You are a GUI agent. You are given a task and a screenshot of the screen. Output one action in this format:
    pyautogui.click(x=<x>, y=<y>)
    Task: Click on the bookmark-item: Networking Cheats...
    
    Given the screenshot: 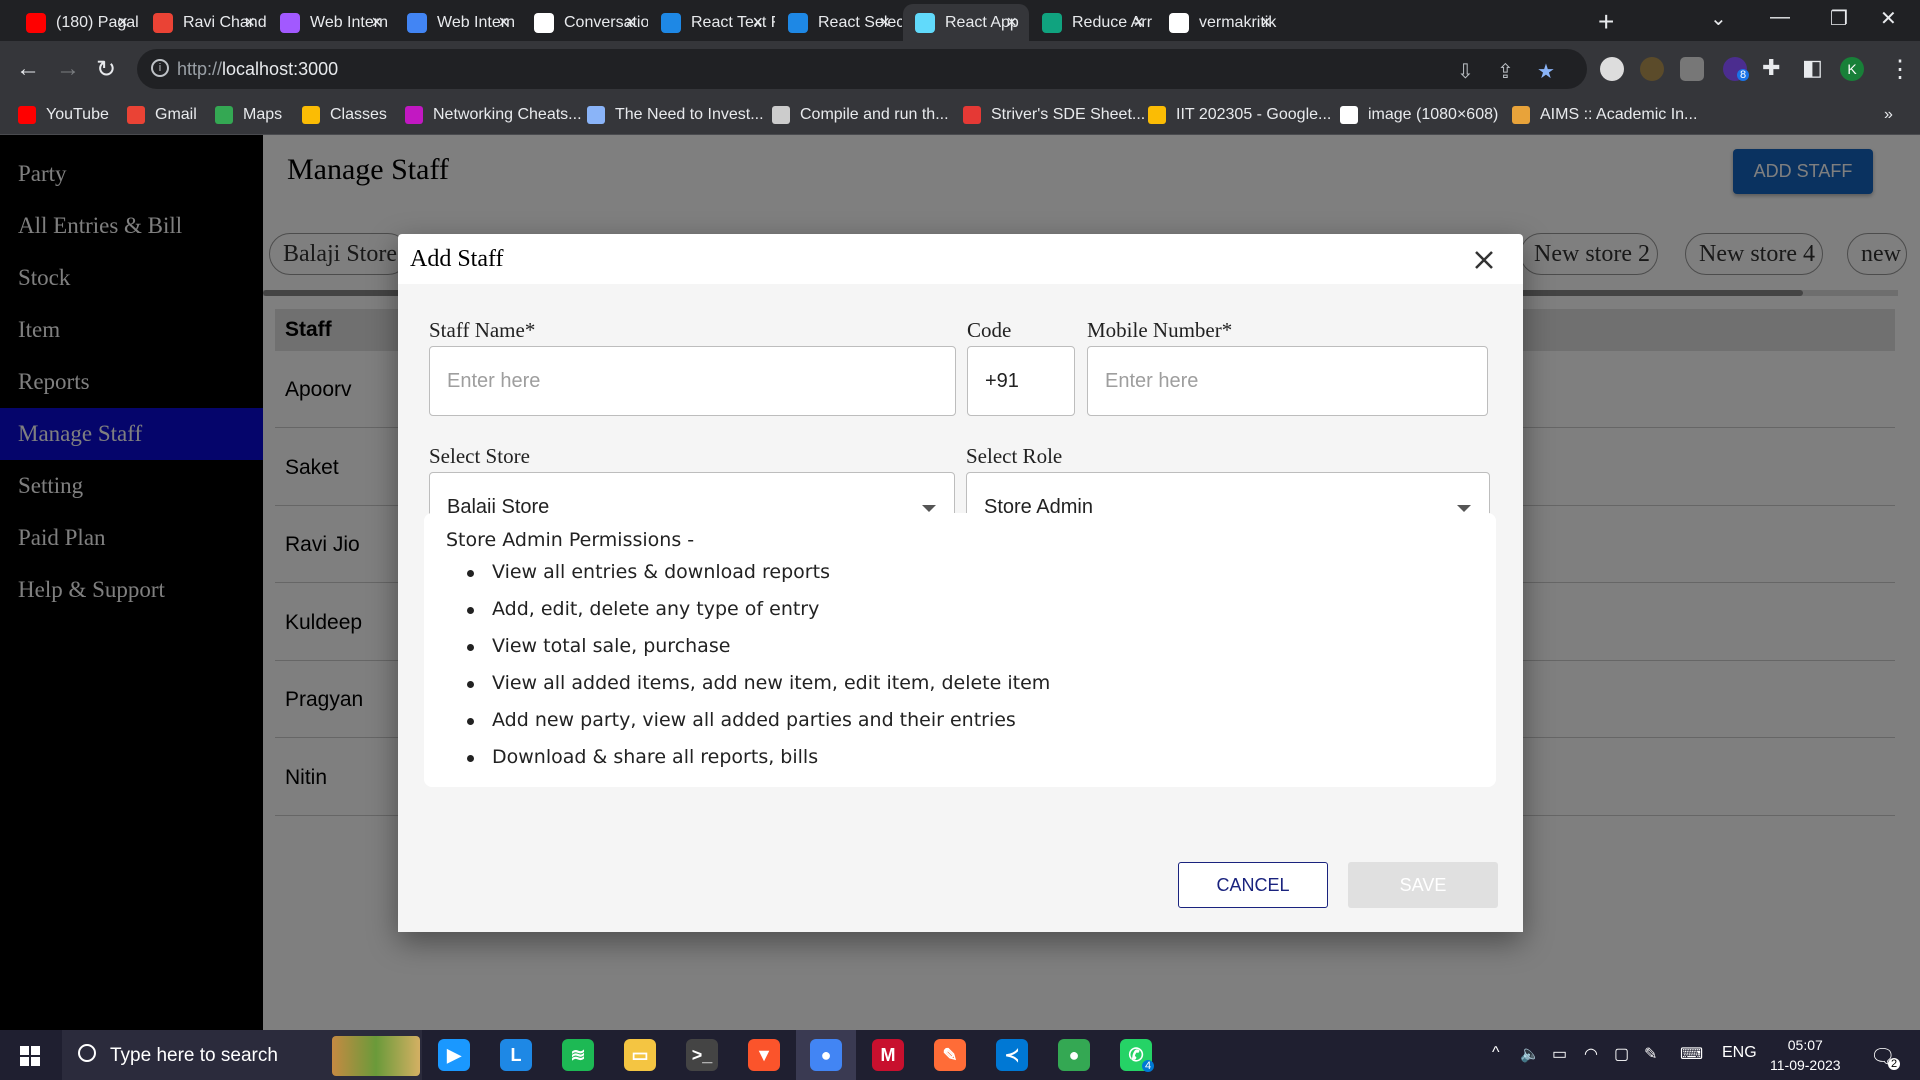 What is the action you would take?
    pyautogui.click(x=493, y=115)
    